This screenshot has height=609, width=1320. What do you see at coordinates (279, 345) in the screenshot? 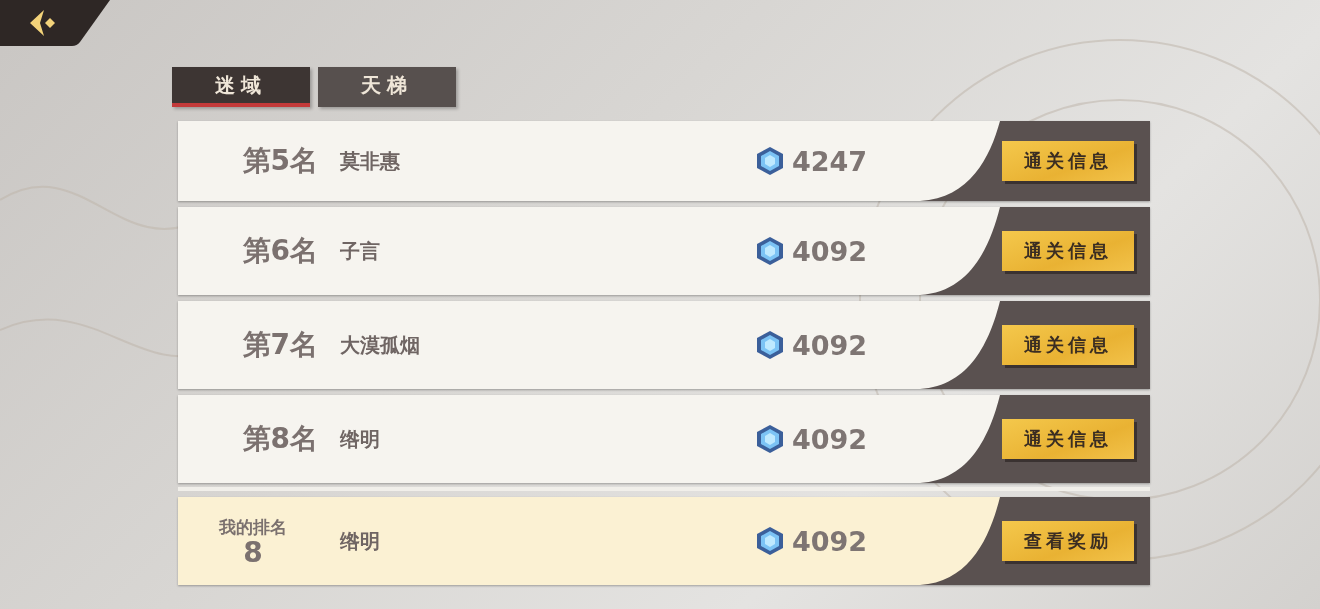
I see `rank-label: 第7名` at bounding box center [279, 345].